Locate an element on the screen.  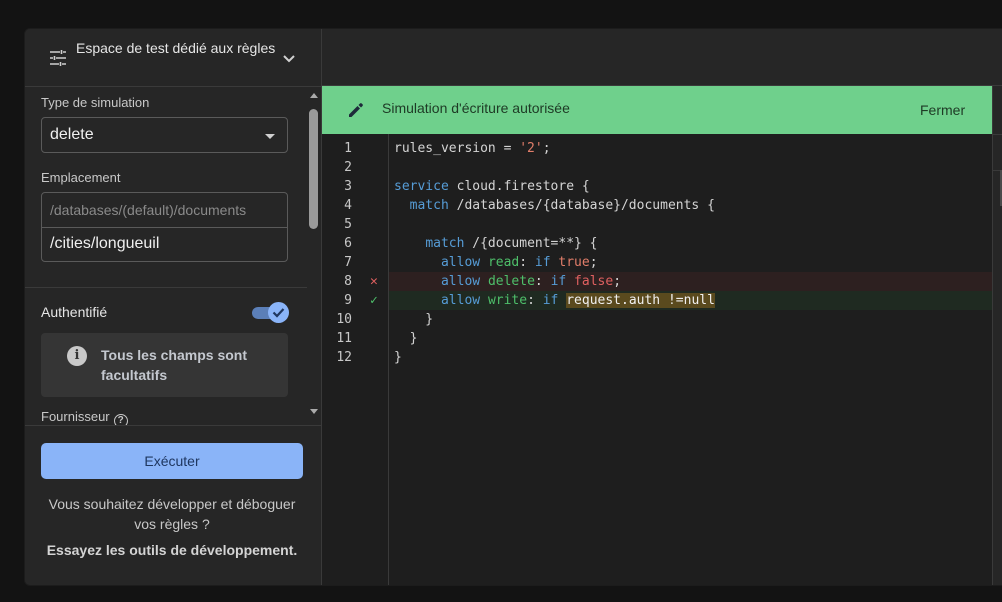
toggle-knob is located at coordinates (278, 312).